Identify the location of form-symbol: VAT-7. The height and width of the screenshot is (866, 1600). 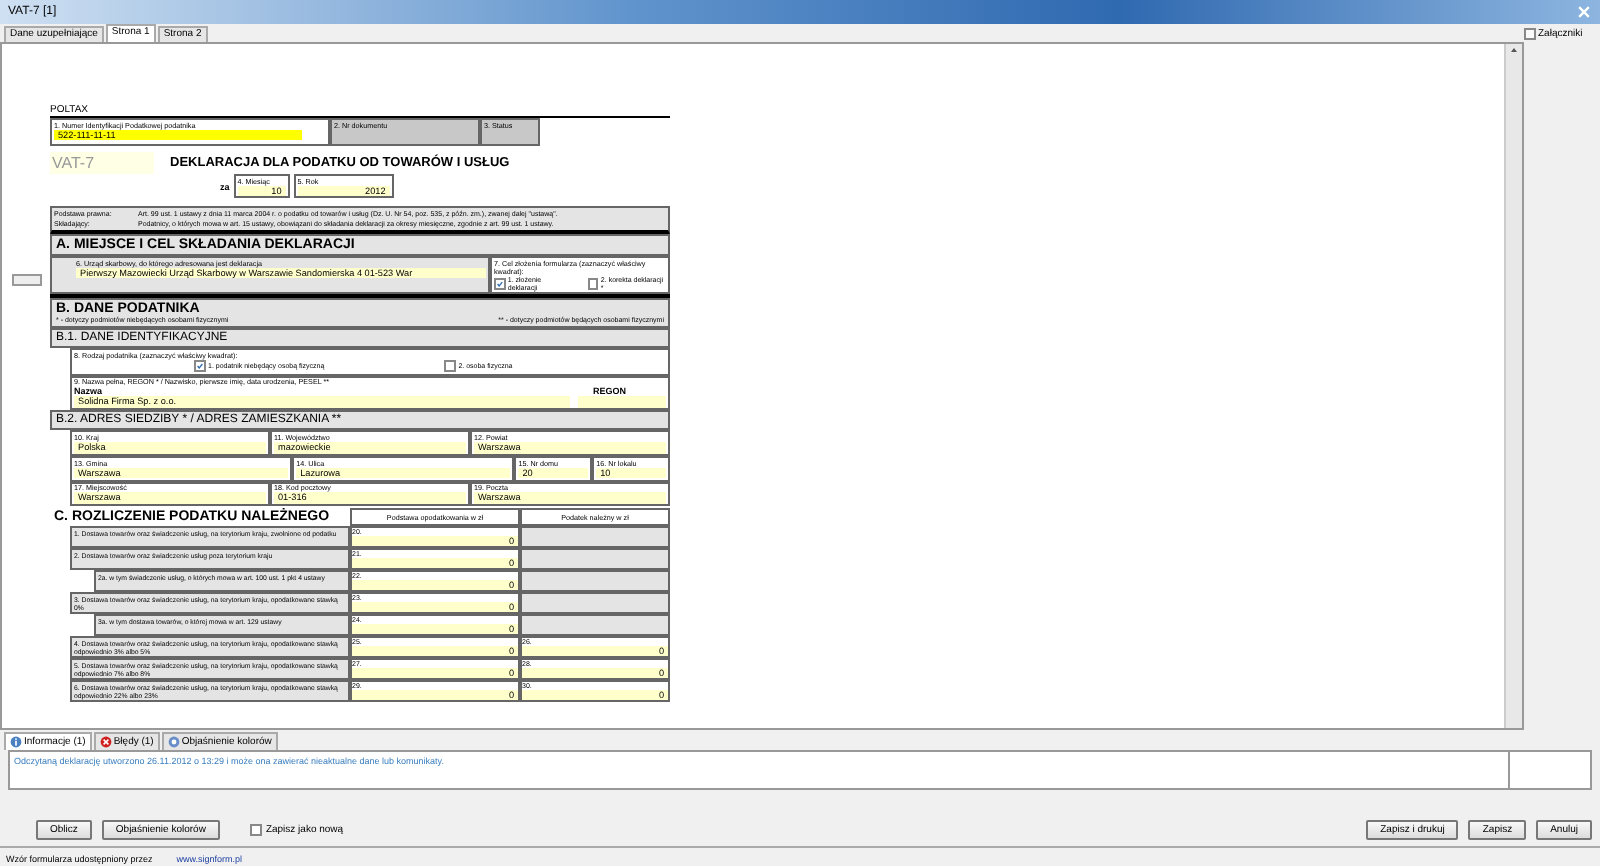
(102, 163).